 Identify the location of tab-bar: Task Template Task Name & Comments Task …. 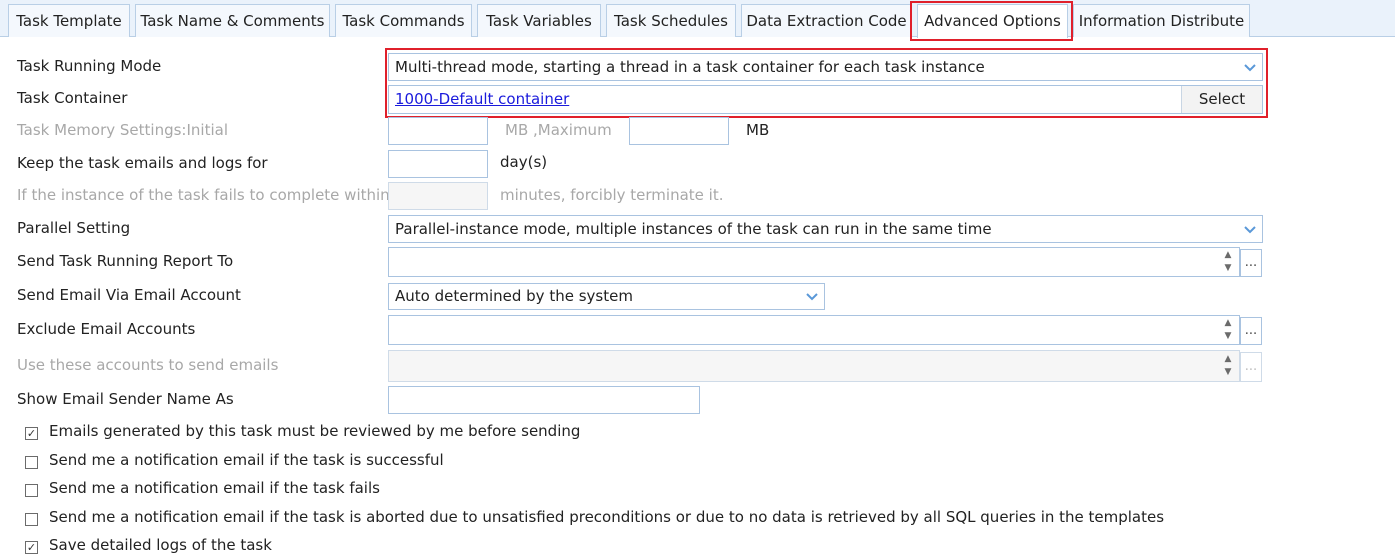
(697, 19).